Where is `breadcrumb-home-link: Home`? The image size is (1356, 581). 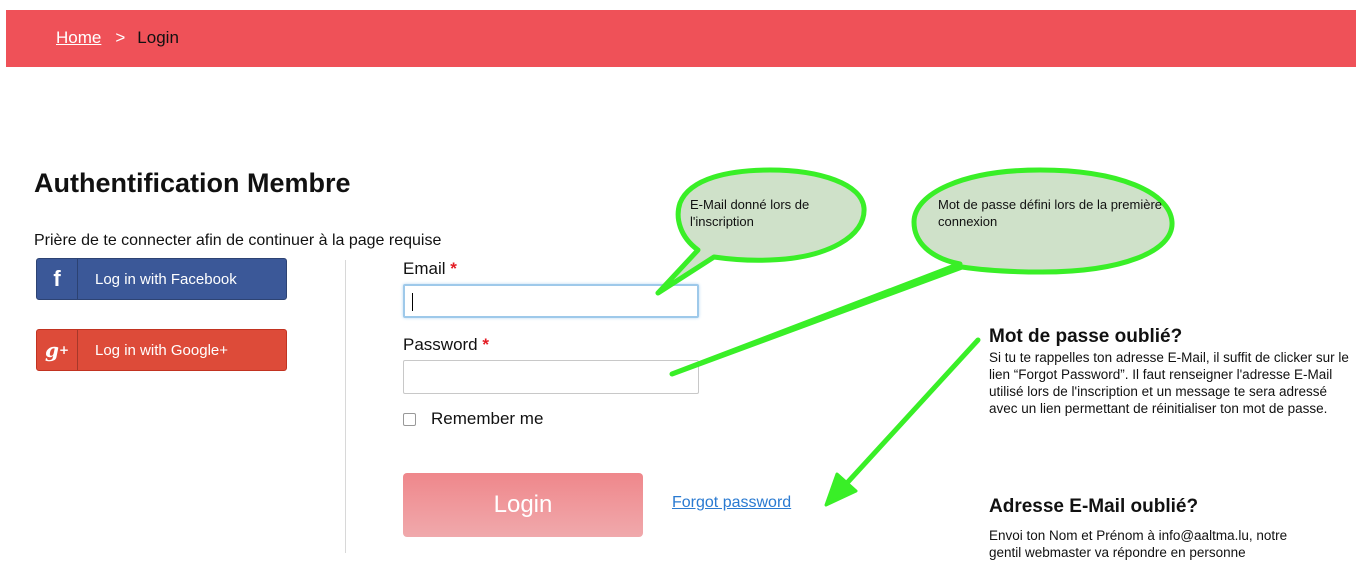 breadcrumb-home-link: Home is located at coordinates (78, 38).